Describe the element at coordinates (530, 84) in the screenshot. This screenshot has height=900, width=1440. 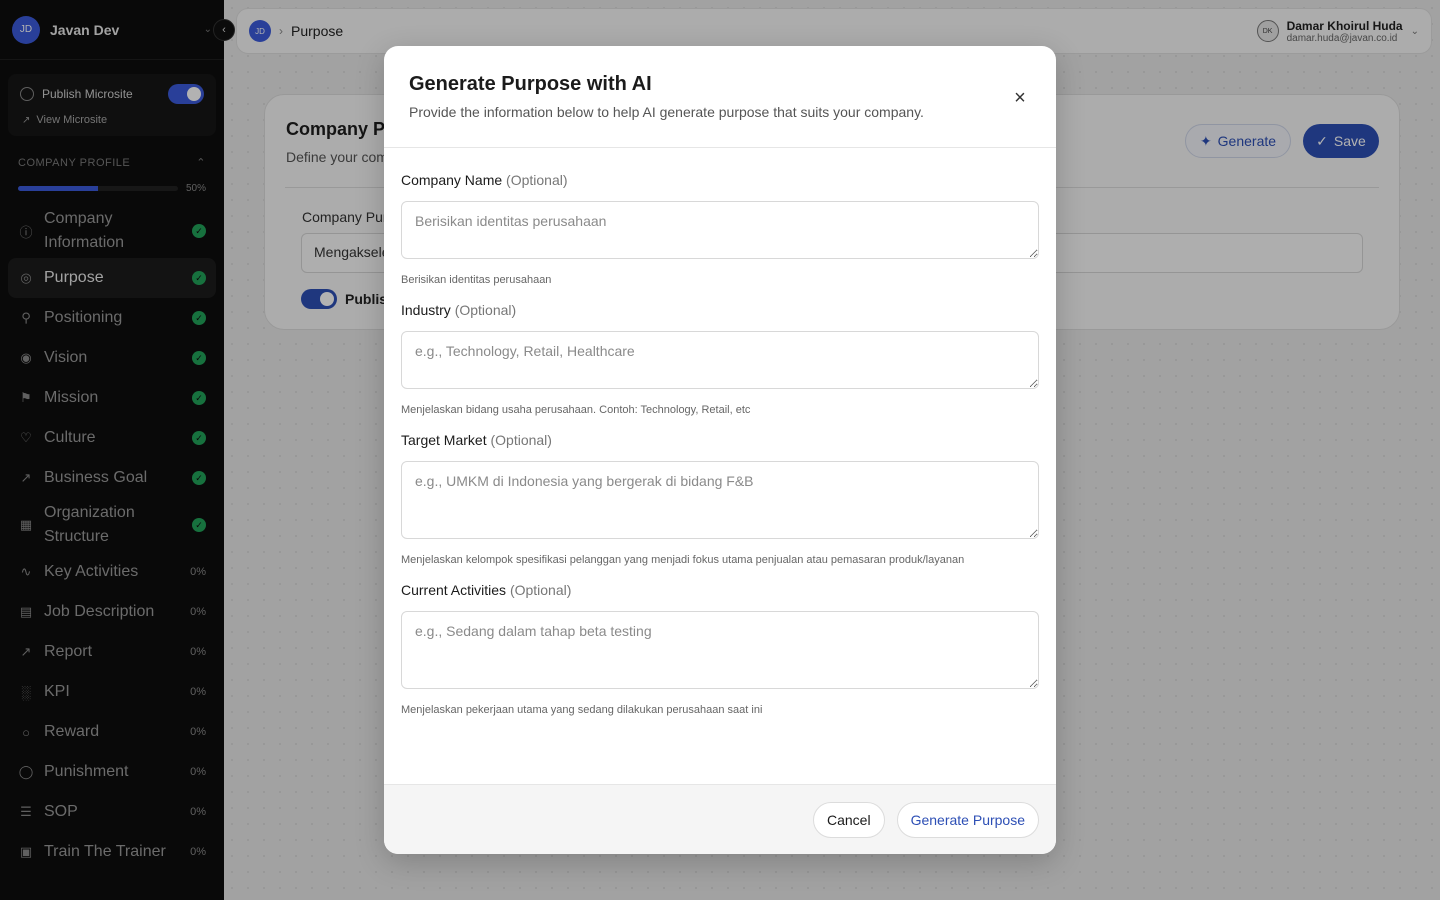
I see `modal-title: Generate Purpose with AI` at that location.